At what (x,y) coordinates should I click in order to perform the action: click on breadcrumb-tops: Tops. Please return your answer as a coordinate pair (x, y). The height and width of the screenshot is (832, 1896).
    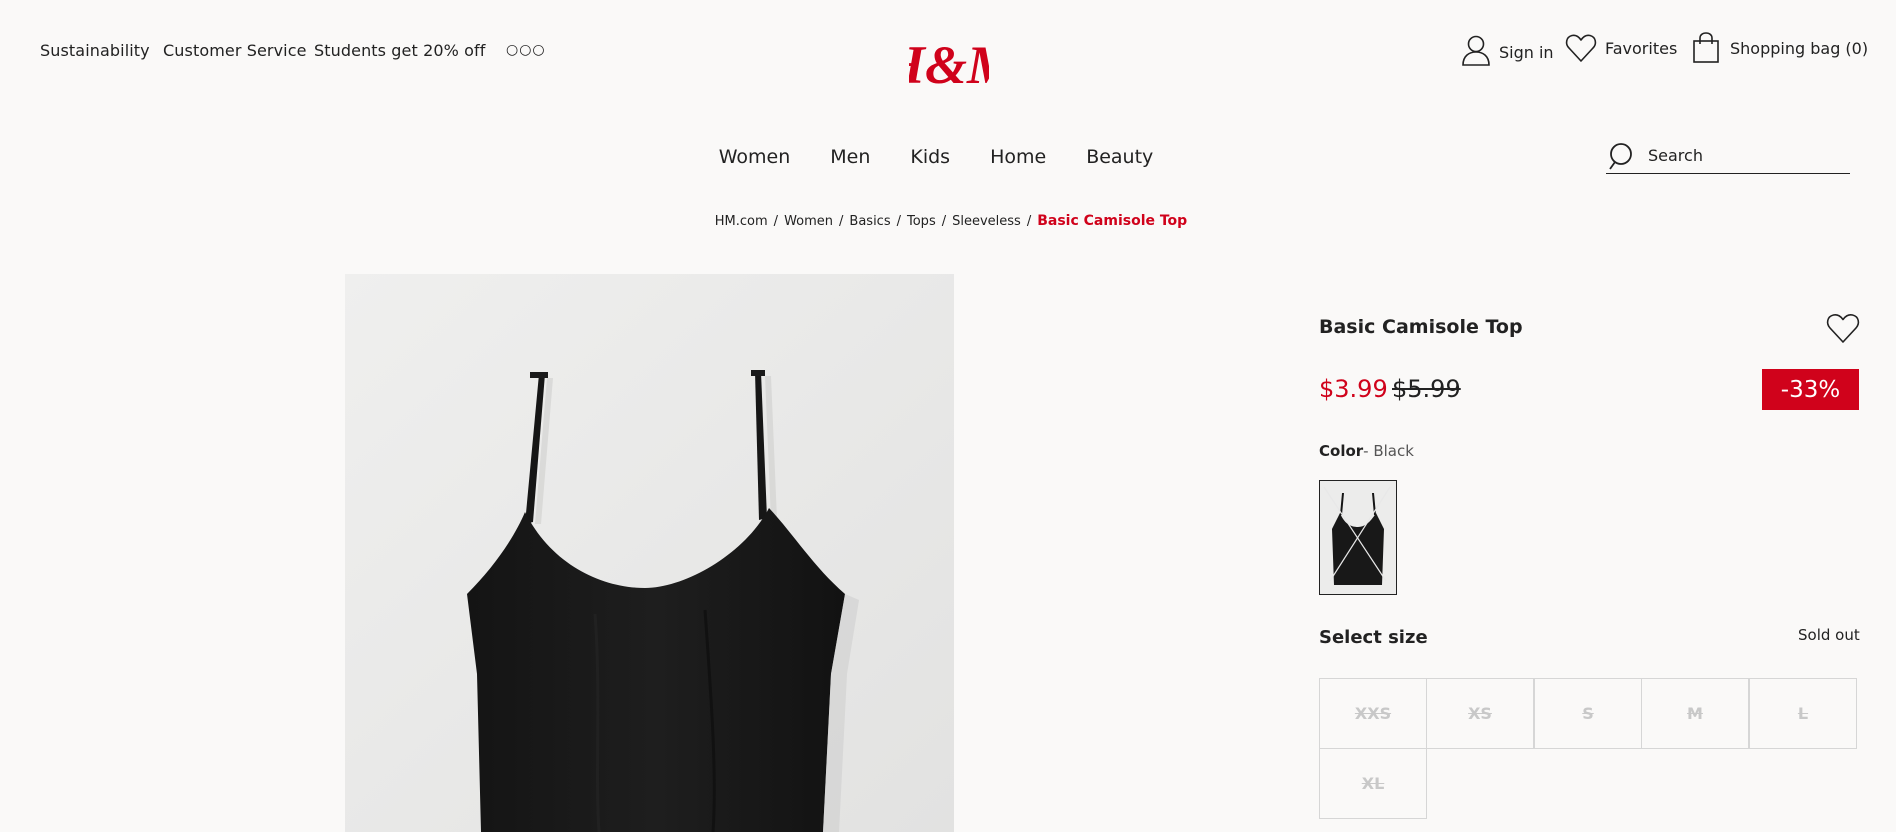
    Looking at the image, I should click on (921, 221).